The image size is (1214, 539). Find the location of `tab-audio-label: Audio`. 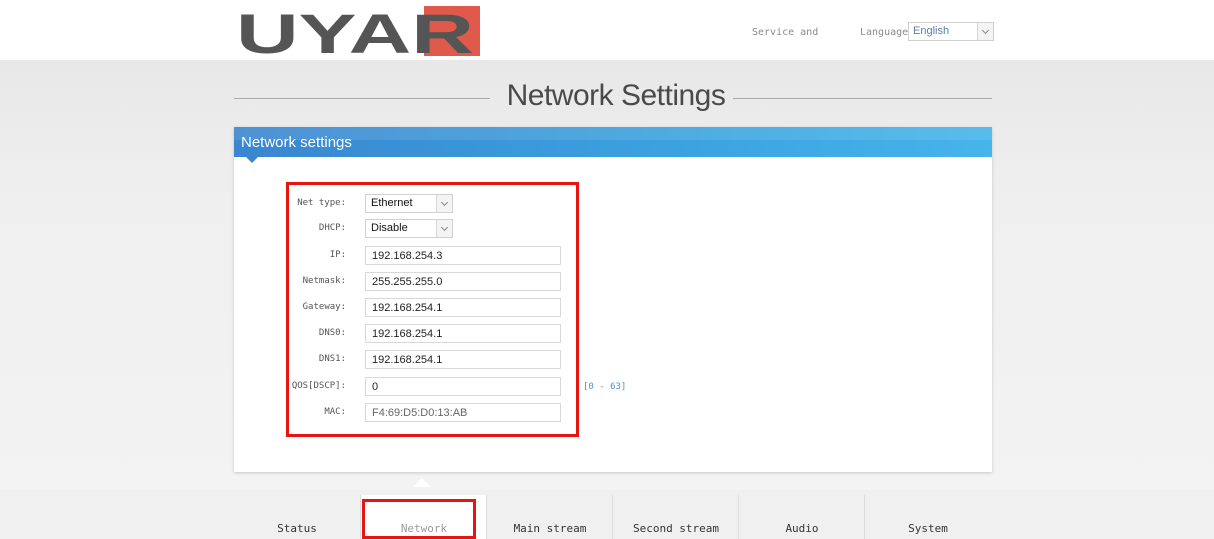

tab-audio-label: Audio is located at coordinates (802, 528).